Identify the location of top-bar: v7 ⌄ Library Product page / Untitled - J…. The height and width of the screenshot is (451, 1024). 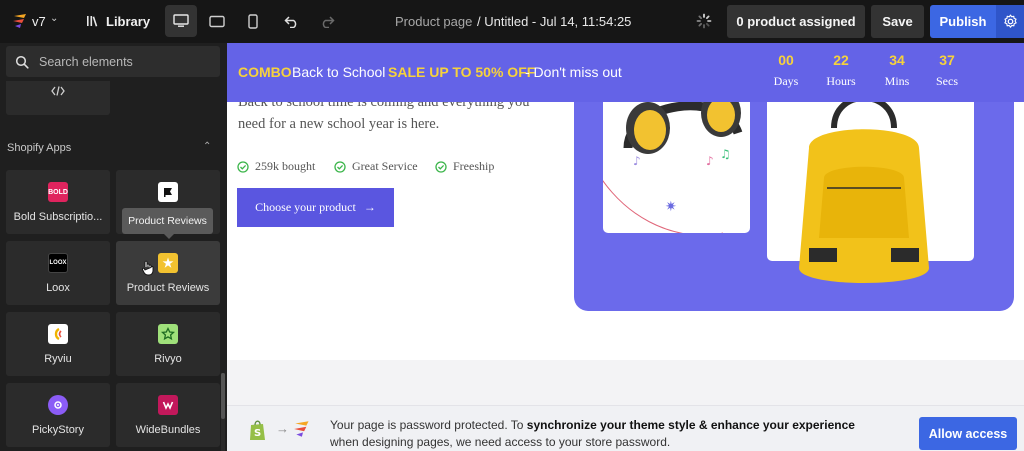
(512, 21).